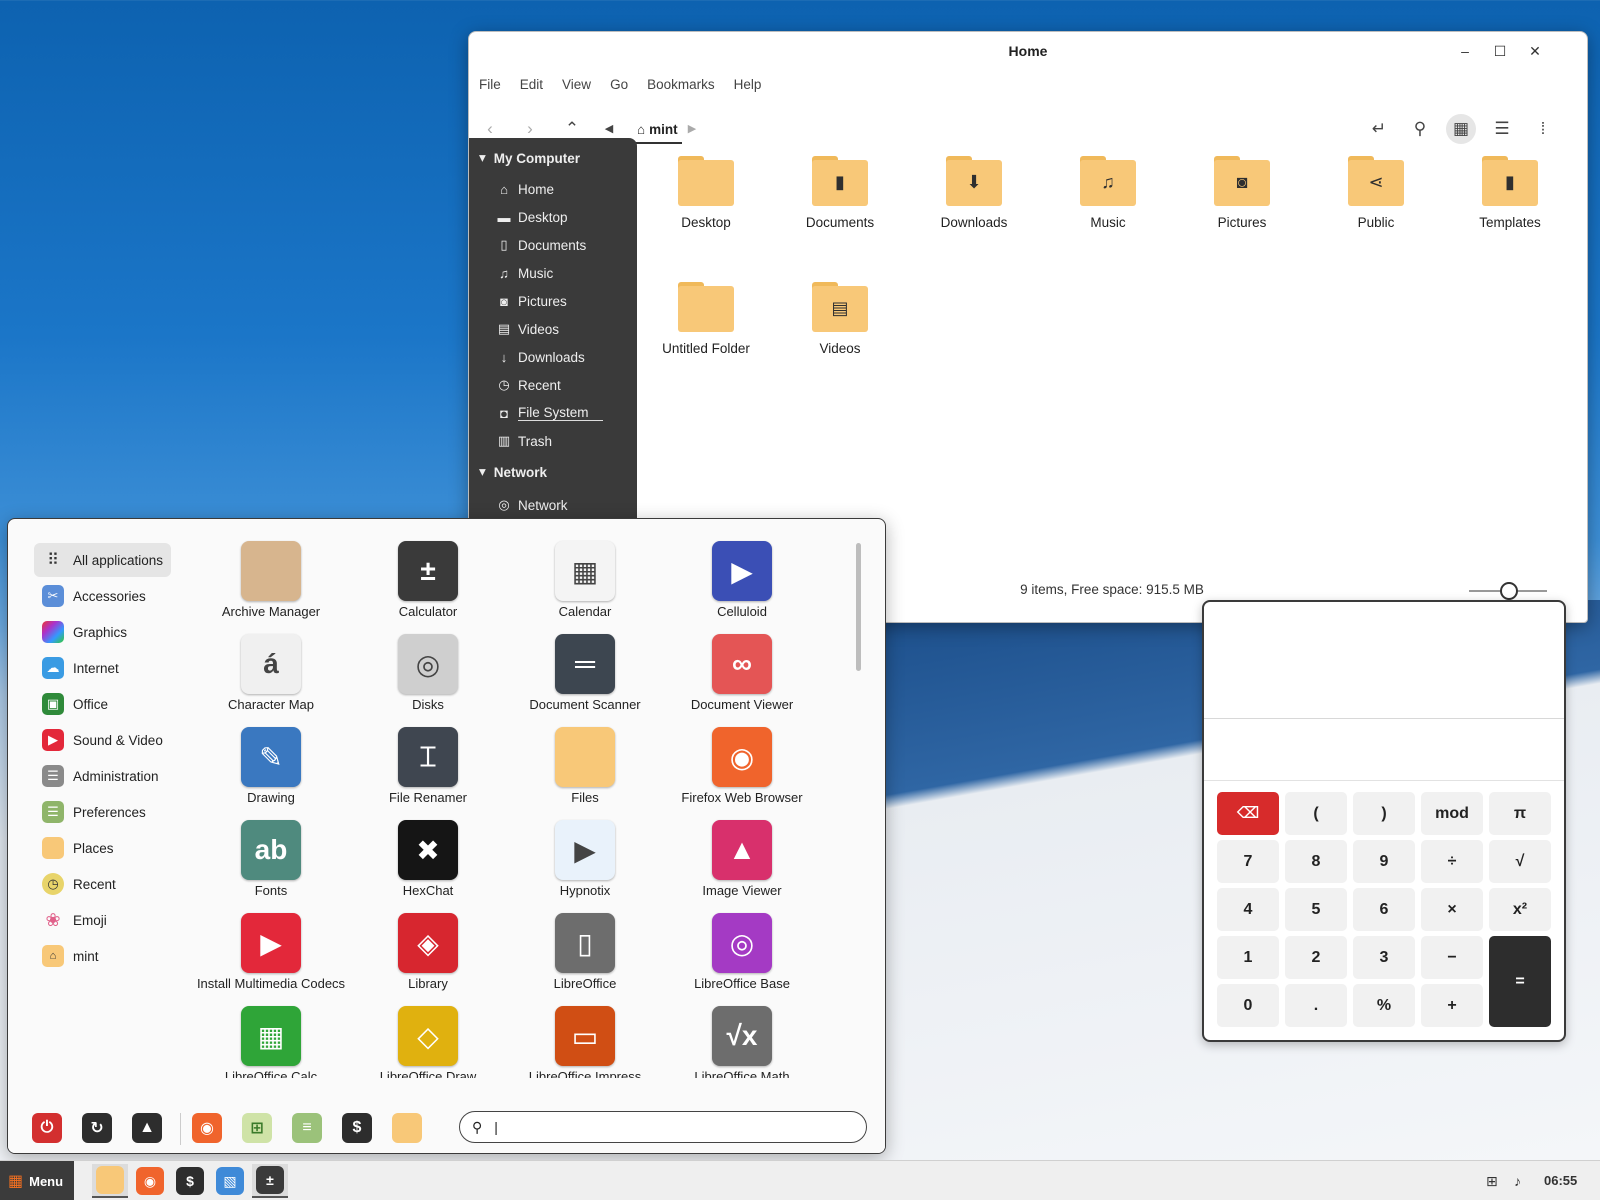  What do you see at coordinates (1384, 861) in the screenshot?
I see `calc-key: 9` at bounding box center [1384, 861].